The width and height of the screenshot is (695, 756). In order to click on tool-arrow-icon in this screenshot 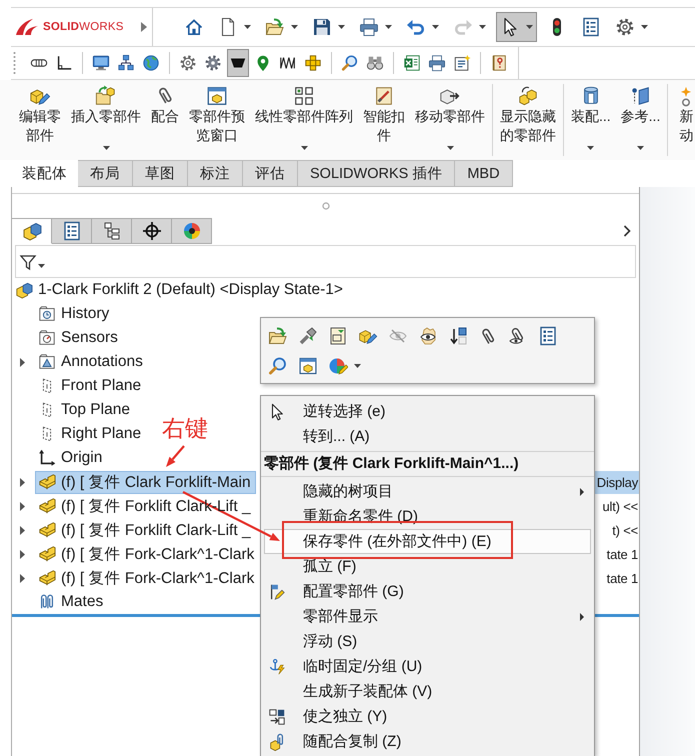, I will do `click(308, 336)`.